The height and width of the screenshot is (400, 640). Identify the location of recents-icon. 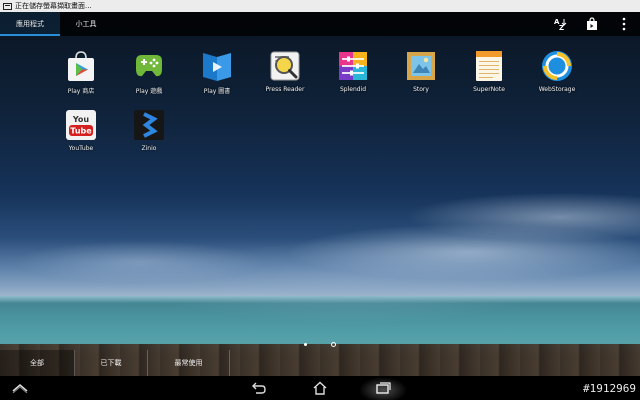
(383, 388).